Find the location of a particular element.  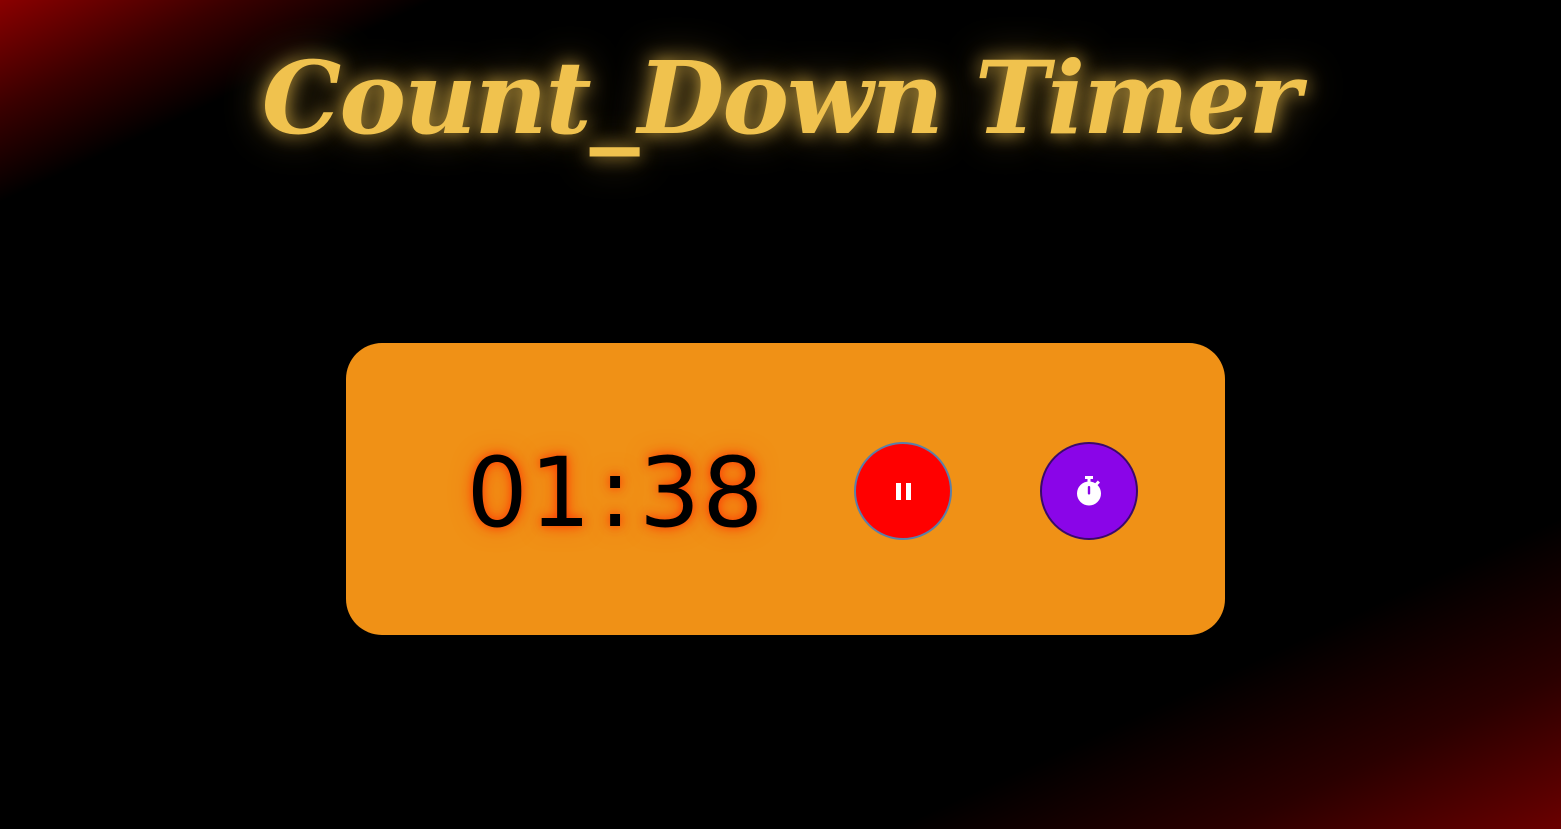

timer-button is located at coordinates (1089, 491).